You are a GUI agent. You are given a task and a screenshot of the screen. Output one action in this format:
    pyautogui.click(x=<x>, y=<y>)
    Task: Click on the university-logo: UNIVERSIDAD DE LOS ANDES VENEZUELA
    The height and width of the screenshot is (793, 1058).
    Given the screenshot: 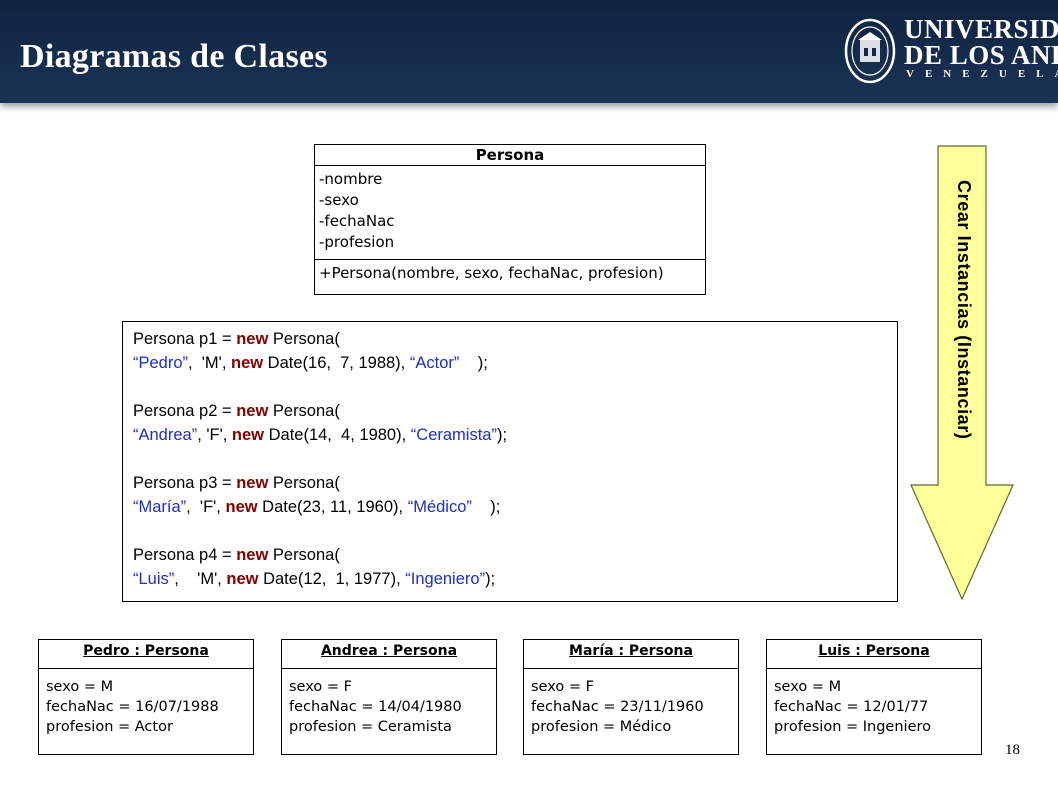 What is the action you would take?
    pyautogui.click(x=950, y=52)
    